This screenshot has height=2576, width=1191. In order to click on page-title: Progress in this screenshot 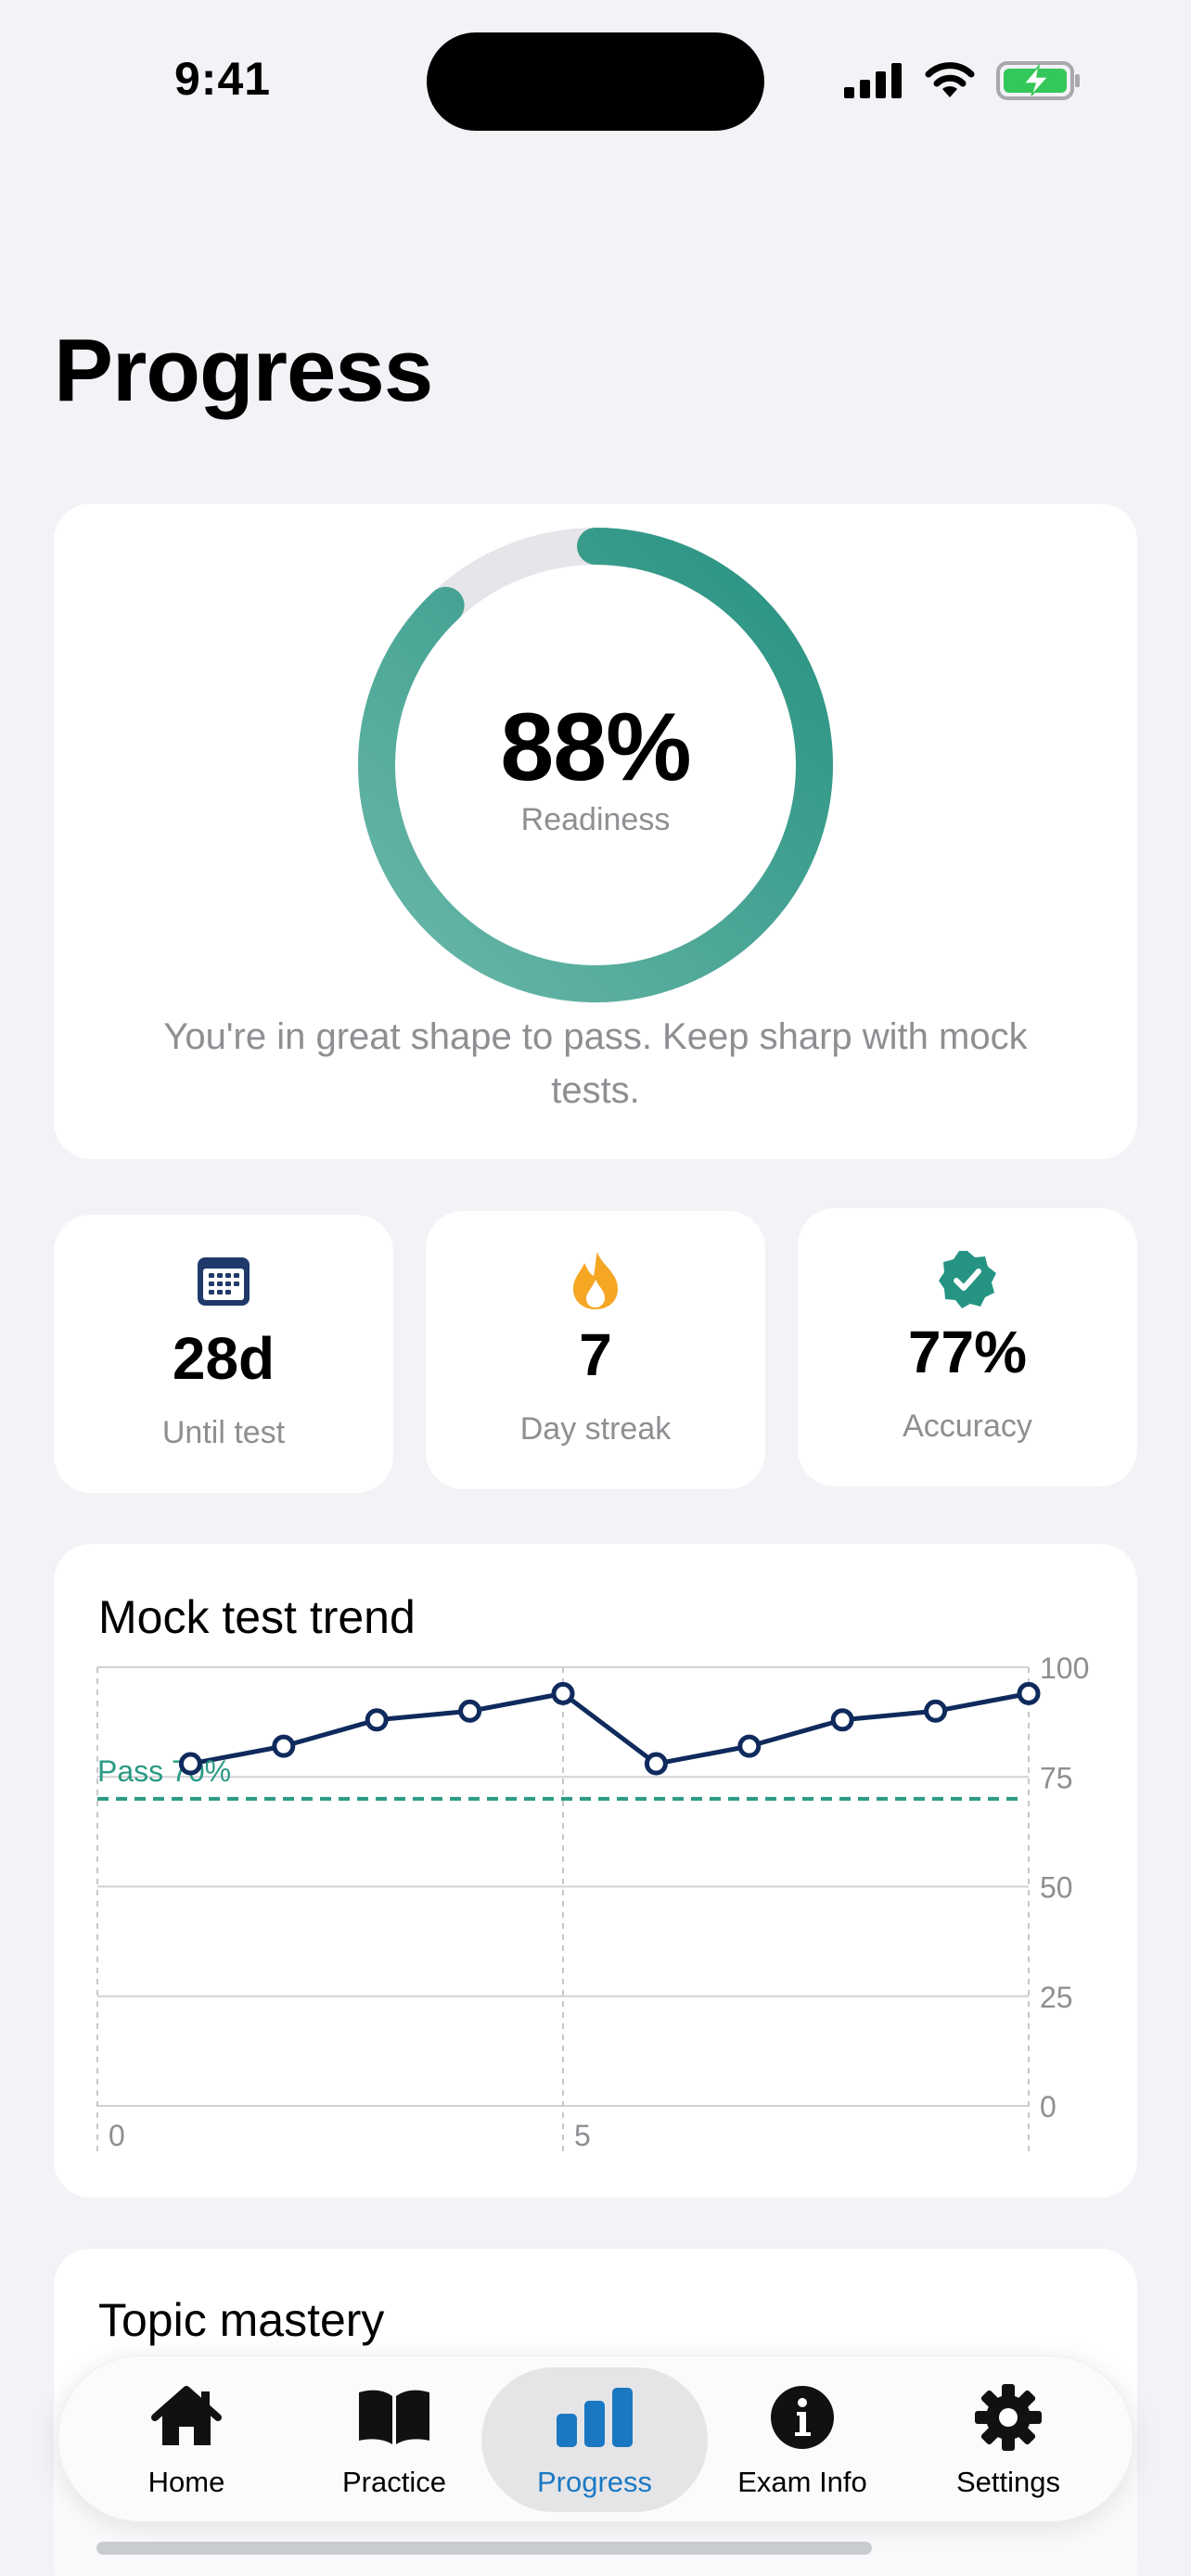, I will do `click(244, 370)`.